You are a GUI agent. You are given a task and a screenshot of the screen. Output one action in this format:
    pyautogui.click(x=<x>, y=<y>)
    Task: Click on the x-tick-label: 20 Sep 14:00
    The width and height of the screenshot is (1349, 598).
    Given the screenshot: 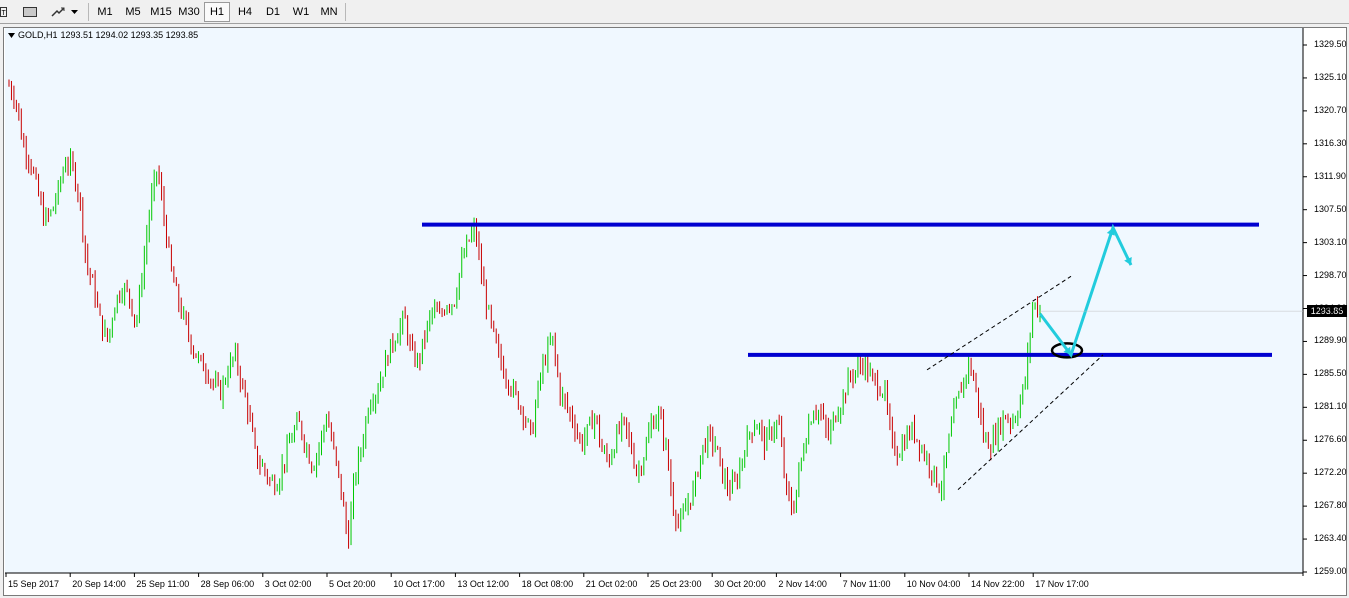 What is the action you would take?
    pyautogui.click(x=99, y=584)
    